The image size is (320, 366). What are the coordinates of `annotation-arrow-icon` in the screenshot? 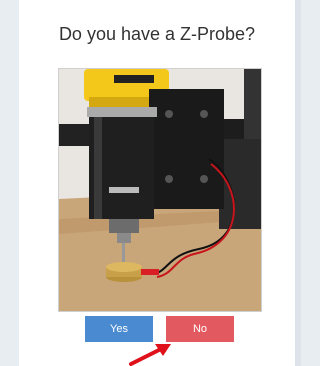 It's located at (150, 355).